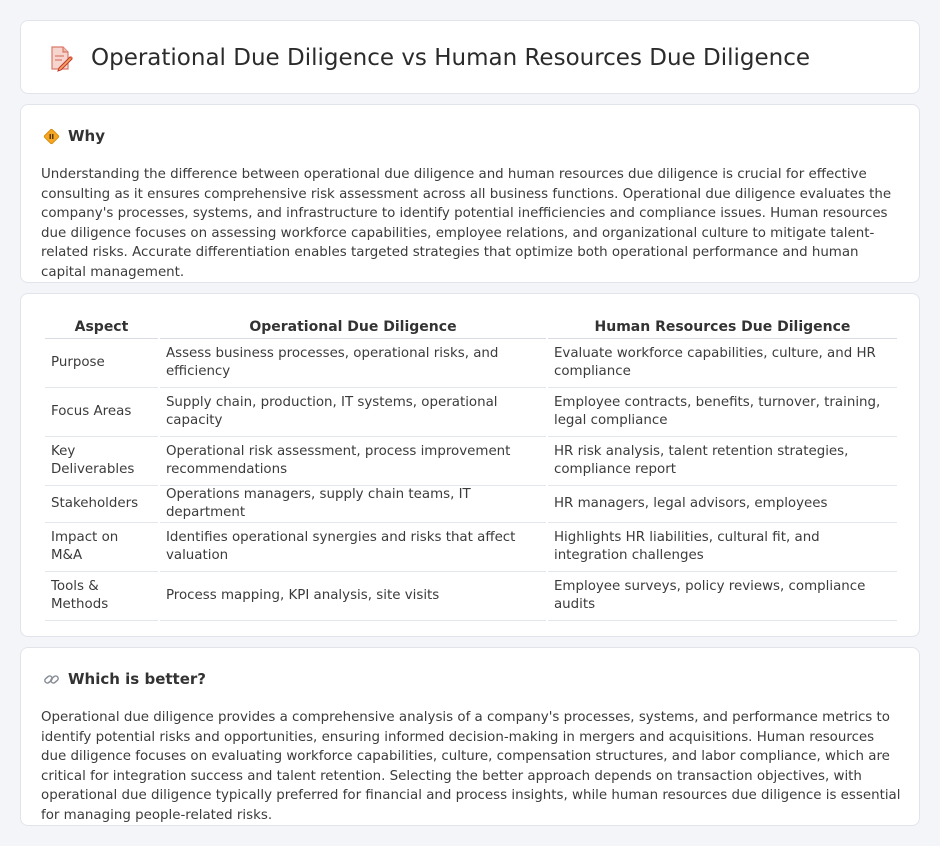  I want to click on row-hr: HR managers, legal advisors, employees, so click(722, 504).